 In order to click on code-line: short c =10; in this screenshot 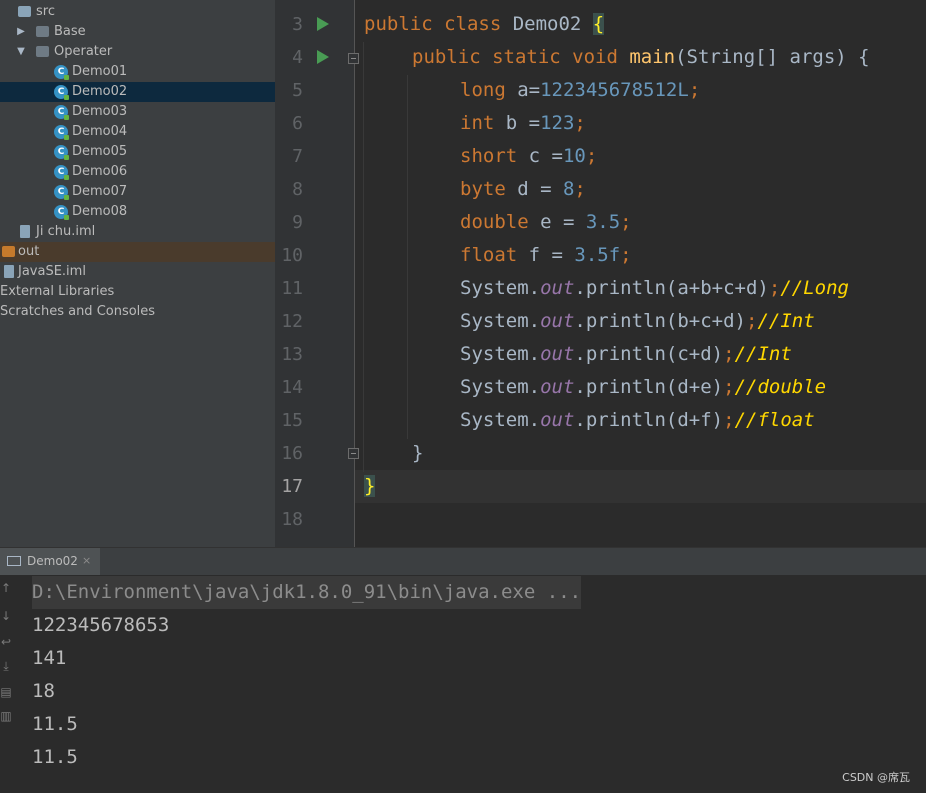, I will do `click(529, 156)`.